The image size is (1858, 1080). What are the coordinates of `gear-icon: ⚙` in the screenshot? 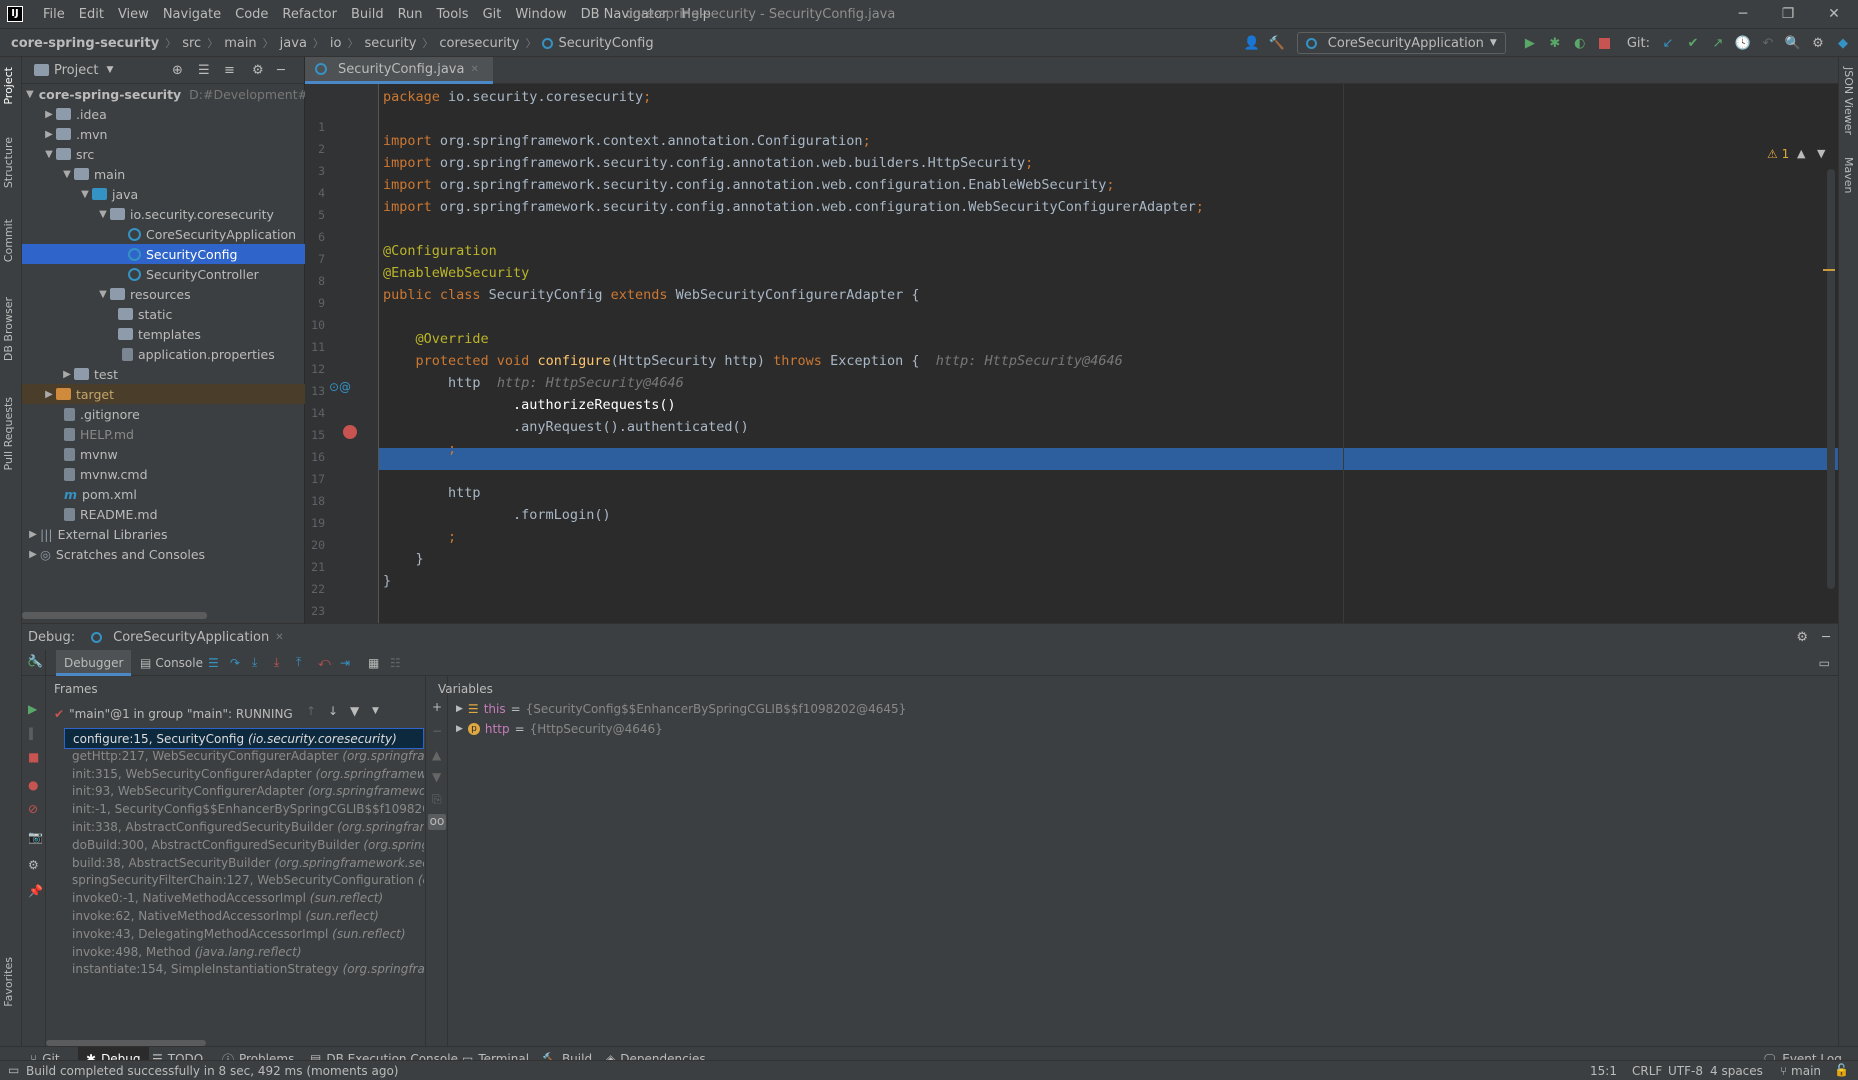 It's located at (258, 70).